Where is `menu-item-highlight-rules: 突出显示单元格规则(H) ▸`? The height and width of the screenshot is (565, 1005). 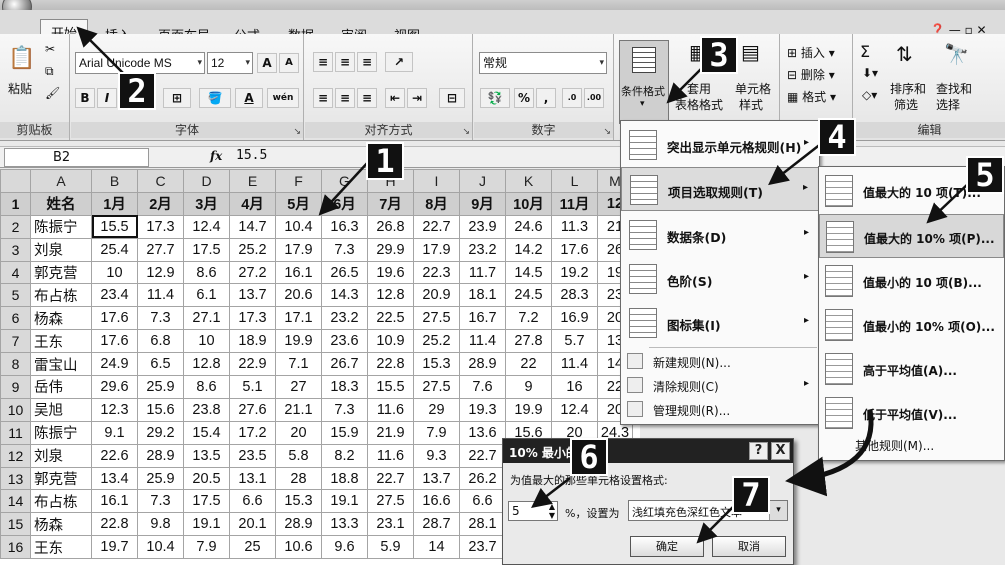
menu-item-highlight-rules: 突出显示单元格规则(H) ▸ is located at coordinates (720, 145).